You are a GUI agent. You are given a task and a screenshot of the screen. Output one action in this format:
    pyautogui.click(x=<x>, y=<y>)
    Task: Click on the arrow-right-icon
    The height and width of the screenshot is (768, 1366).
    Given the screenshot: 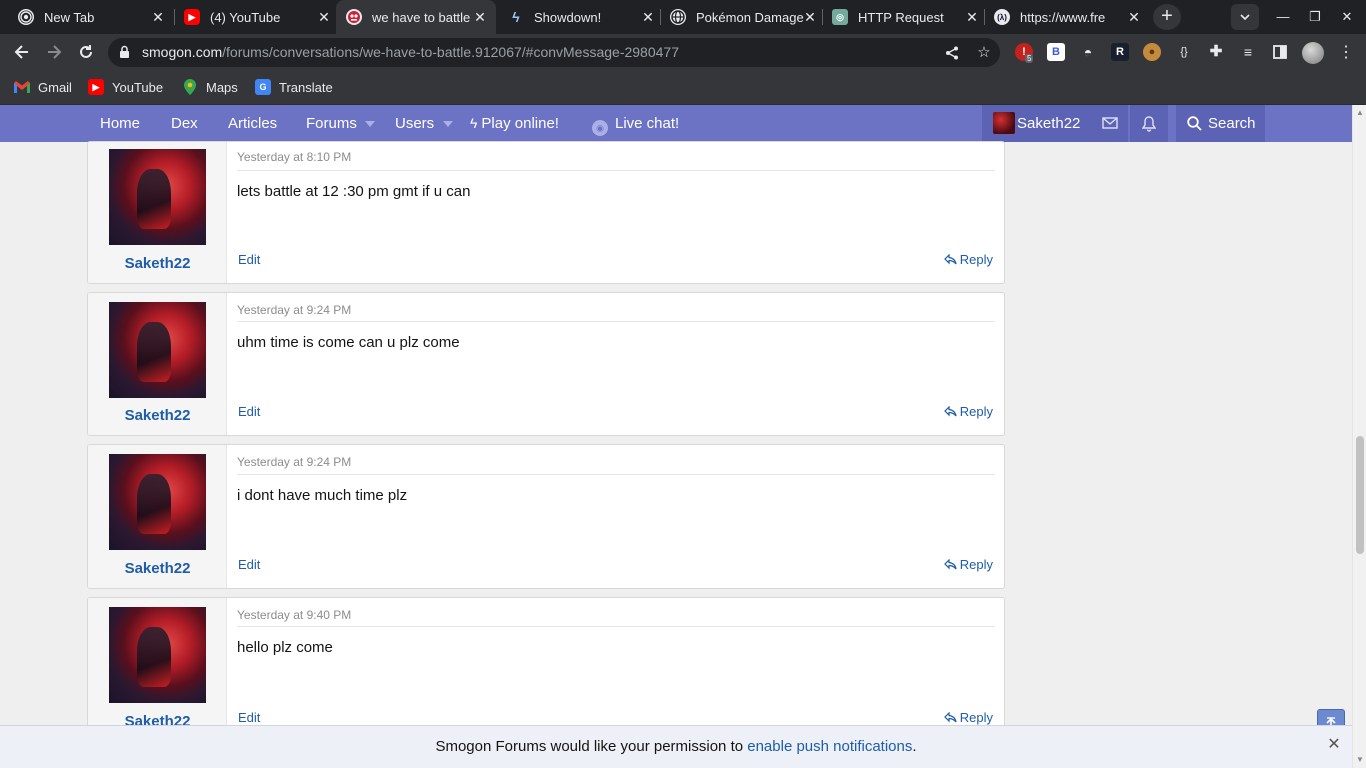 What is the action you would take?
    pyautogui.click(x=55, y=52)
    